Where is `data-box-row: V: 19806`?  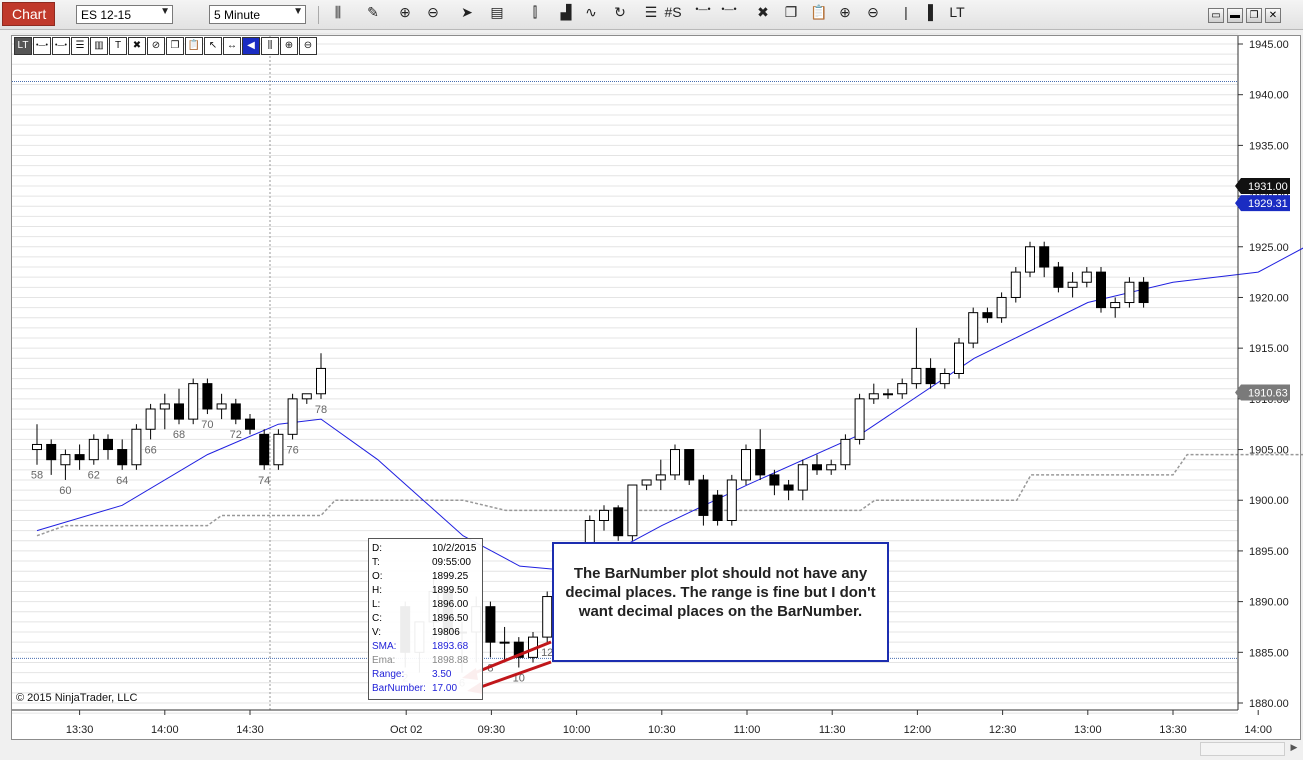
data-box-row: V: 19806 is located at coordinates (426, 633).